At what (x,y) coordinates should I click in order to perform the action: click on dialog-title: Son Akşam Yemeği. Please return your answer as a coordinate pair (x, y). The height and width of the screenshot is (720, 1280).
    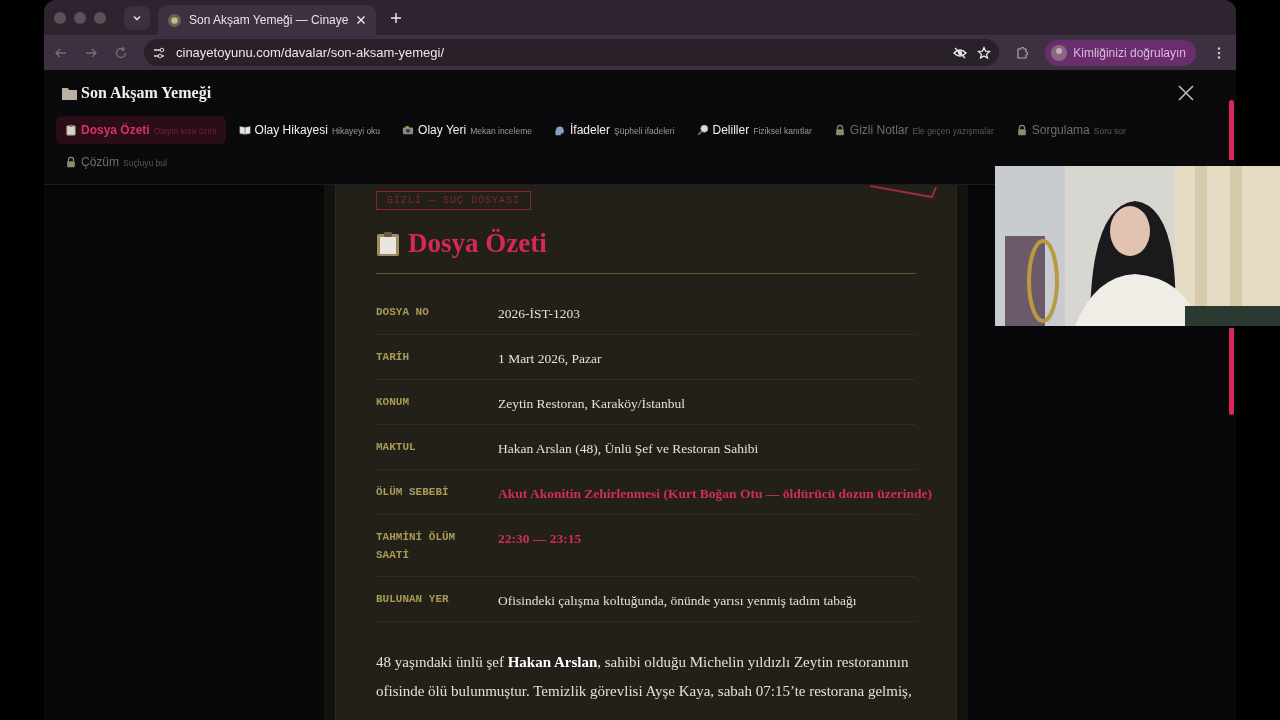
    Looking at the image, I should click on (146, 93).